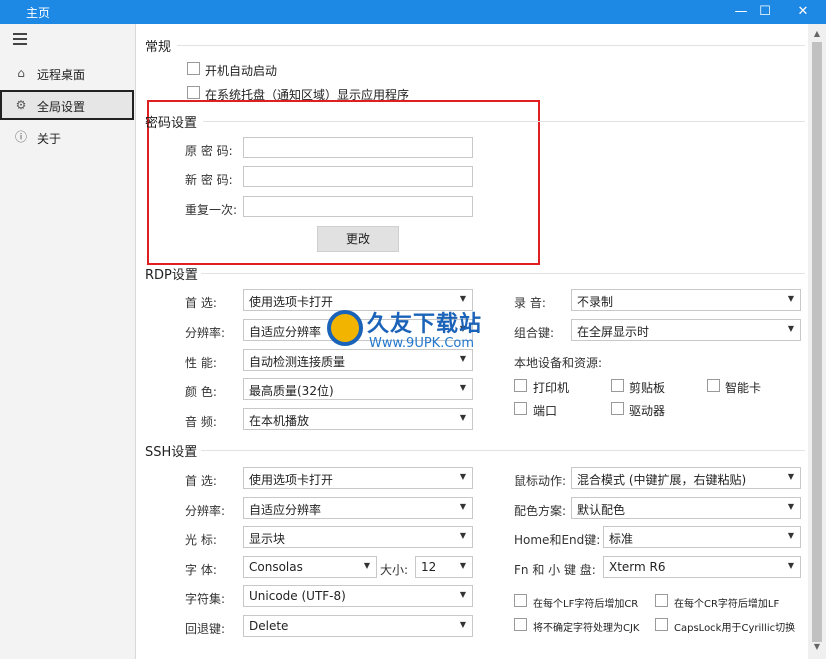 The height and width of the screenshot is (659, 826). I want to click on change-password-button: 更改, so click(358, 239).